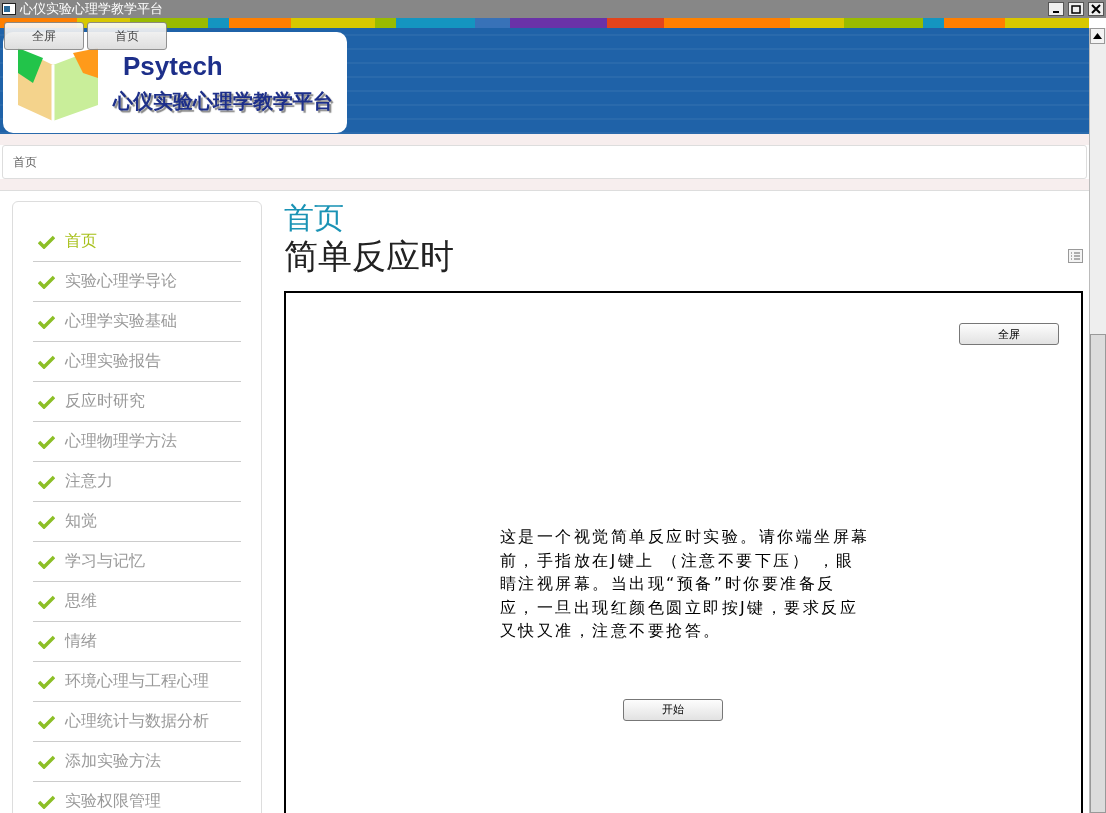  What do you see at coordinates (137, 362) in the screenshot?
I see `sidebar-item: 心理实验报告` at bounding box center [137, 362].